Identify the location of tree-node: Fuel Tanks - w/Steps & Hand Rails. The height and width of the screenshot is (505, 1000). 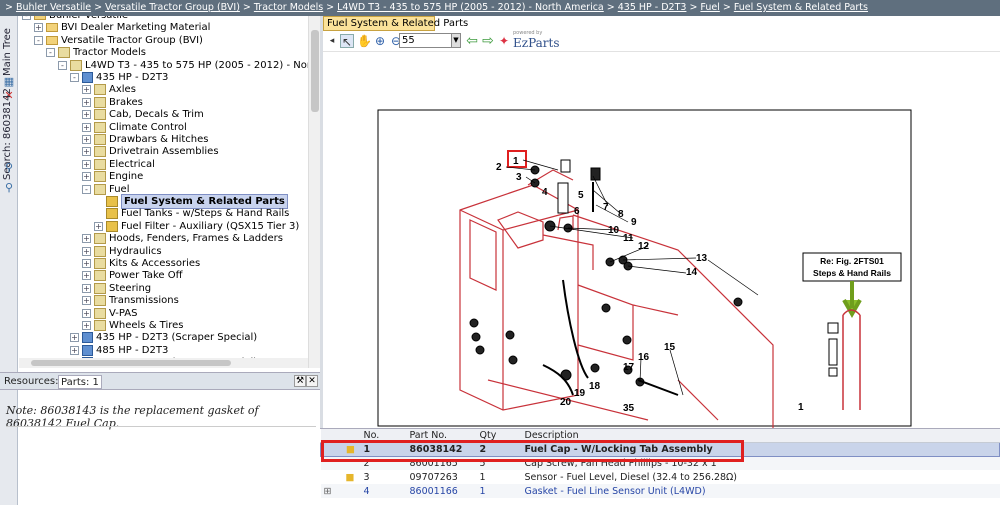
(191, 213).